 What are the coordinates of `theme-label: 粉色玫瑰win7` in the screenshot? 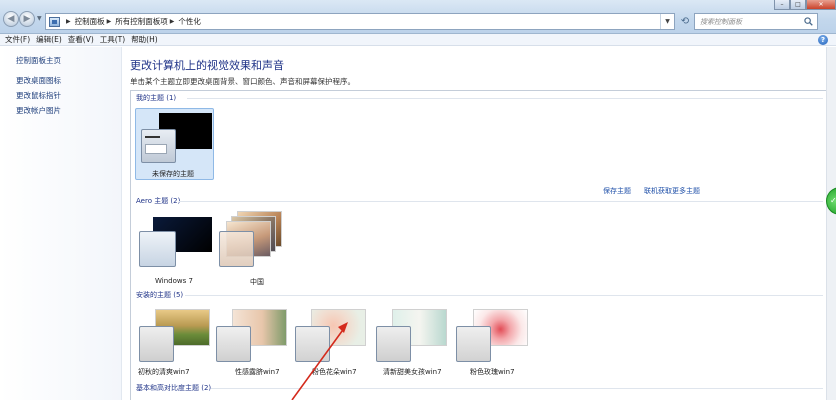 It's located at (492, 372).